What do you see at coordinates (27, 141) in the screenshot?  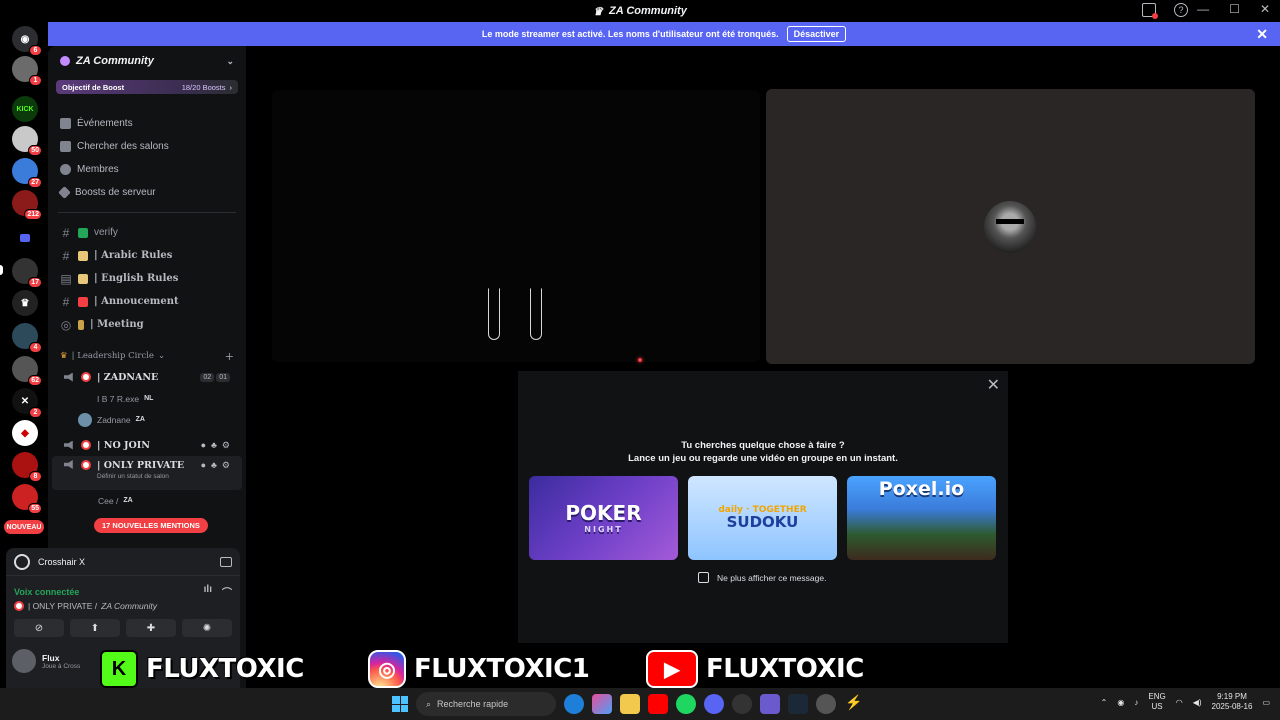 I see `server-icon: 50` at bounding box center [27, 141].